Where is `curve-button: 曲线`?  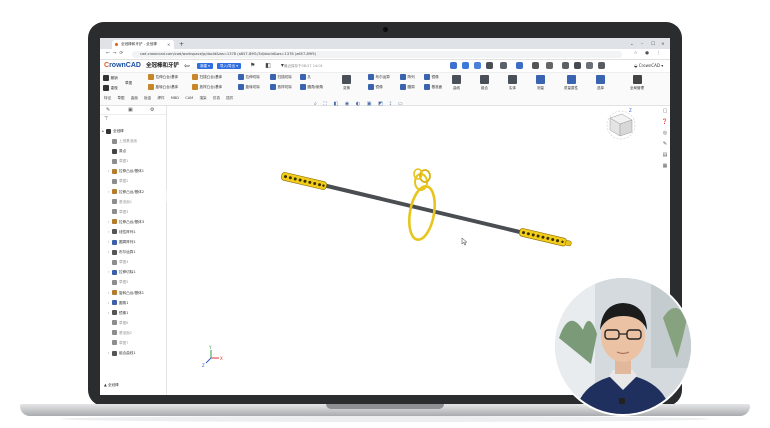
curve-button: 曲线 is located at coordinates (456, 83).